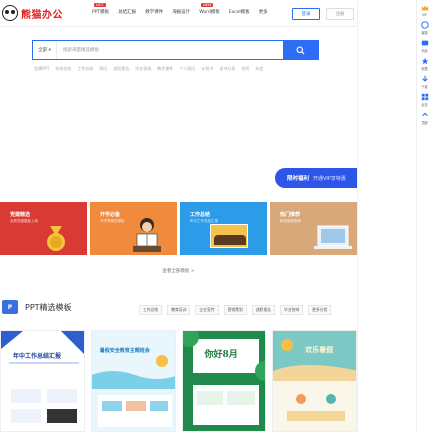 Image resolution: width=432 pixels, height=432 pixels. I want to click on template-card: 年中工作总结汇报, so click(42, 381).